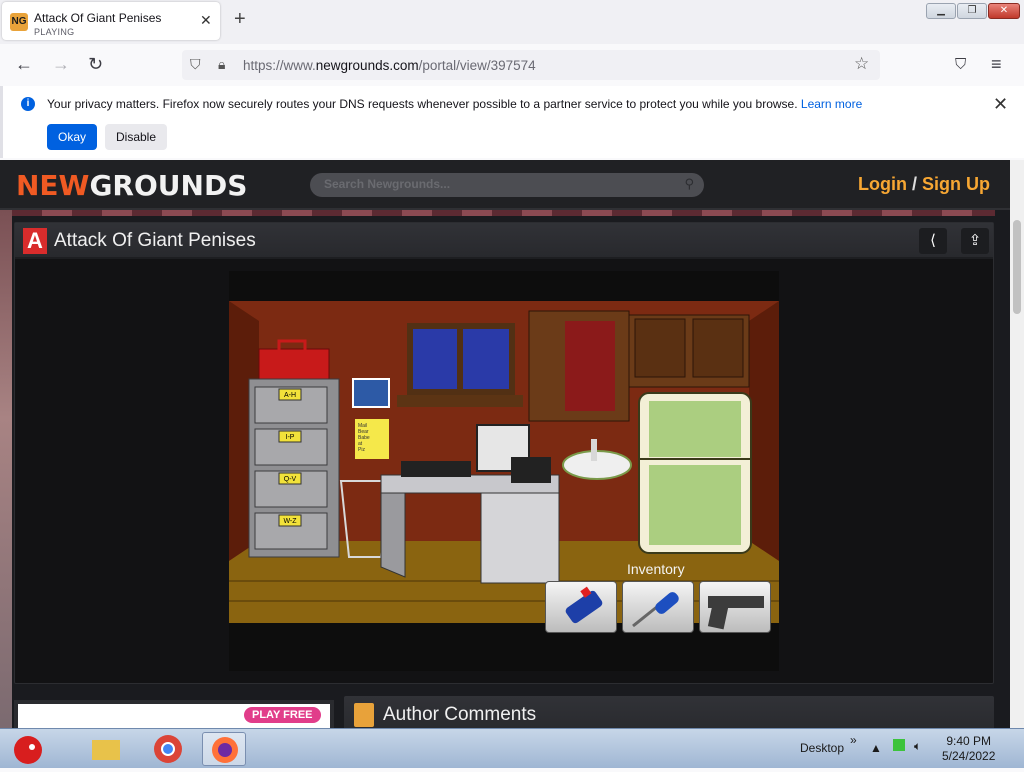  What do you see at coordinates (61, 64) in the screenshot?
I see `forward-button: →` at bounding box center [61, 64].